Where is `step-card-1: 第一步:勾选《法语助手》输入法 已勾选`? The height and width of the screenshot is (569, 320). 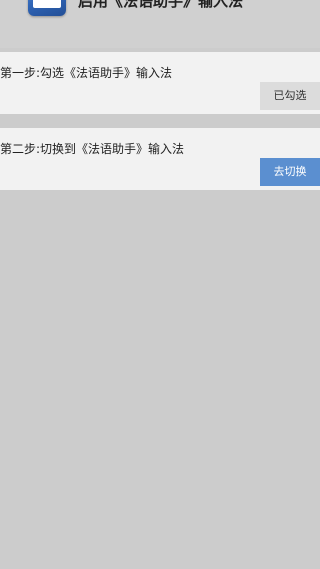
step-card-1: 第一步:勾选《法语助手》输入法 已勾选 is located at coordinates (160, 83).